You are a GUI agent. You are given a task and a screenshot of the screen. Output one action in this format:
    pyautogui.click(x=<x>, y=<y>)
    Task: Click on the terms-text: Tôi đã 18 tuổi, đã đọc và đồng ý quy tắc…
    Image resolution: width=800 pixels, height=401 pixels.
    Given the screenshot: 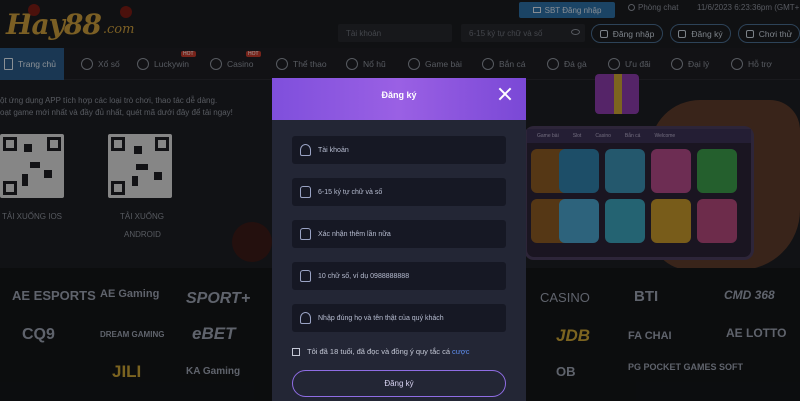 What is the action you would take?
    pyautogui.click(x=379, y=351)
    